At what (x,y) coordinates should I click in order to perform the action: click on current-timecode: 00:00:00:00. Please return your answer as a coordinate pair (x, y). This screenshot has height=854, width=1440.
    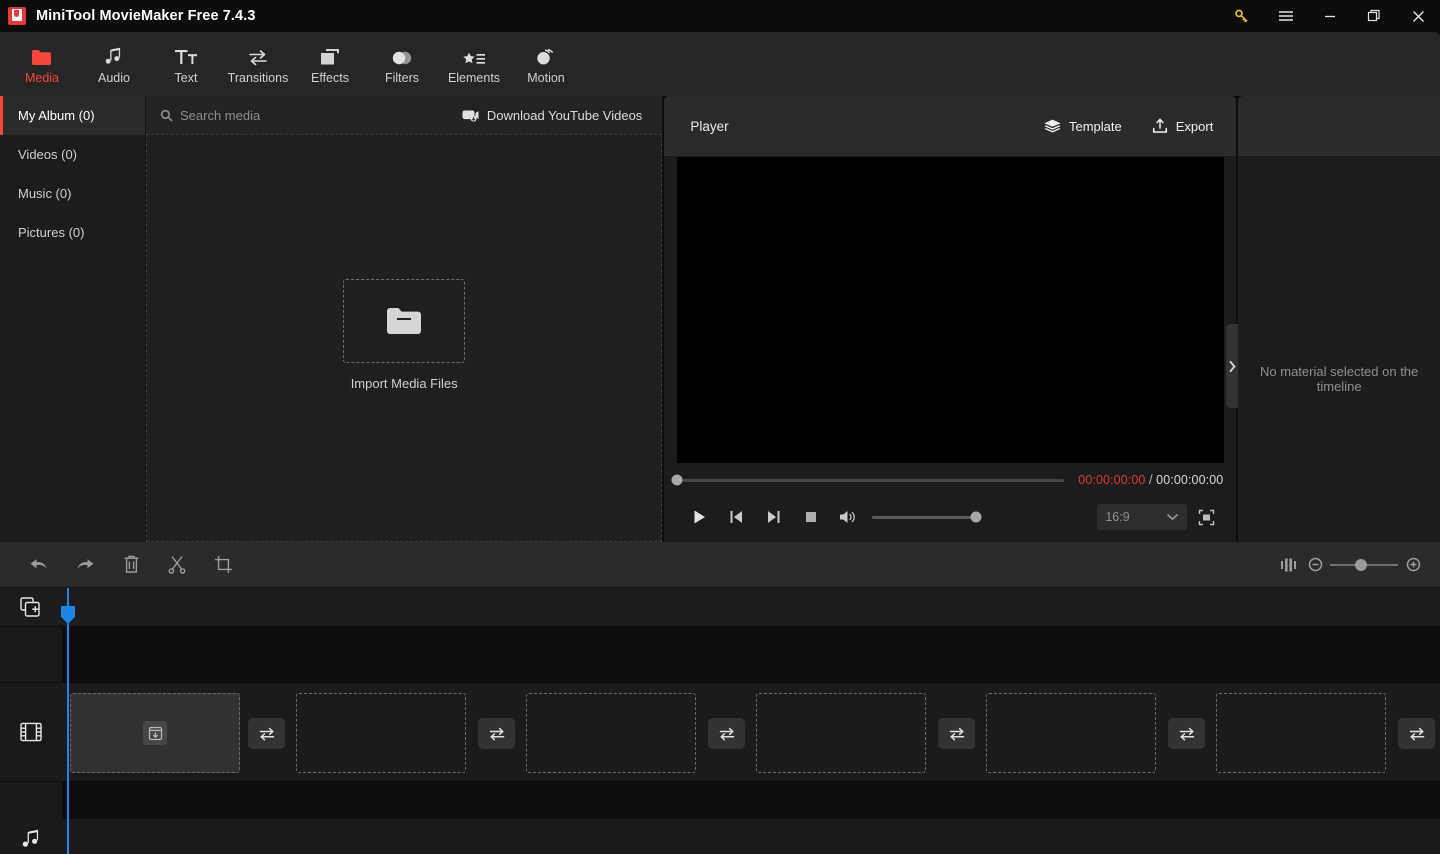
    Looking at the image, I should click on (1112, 480).